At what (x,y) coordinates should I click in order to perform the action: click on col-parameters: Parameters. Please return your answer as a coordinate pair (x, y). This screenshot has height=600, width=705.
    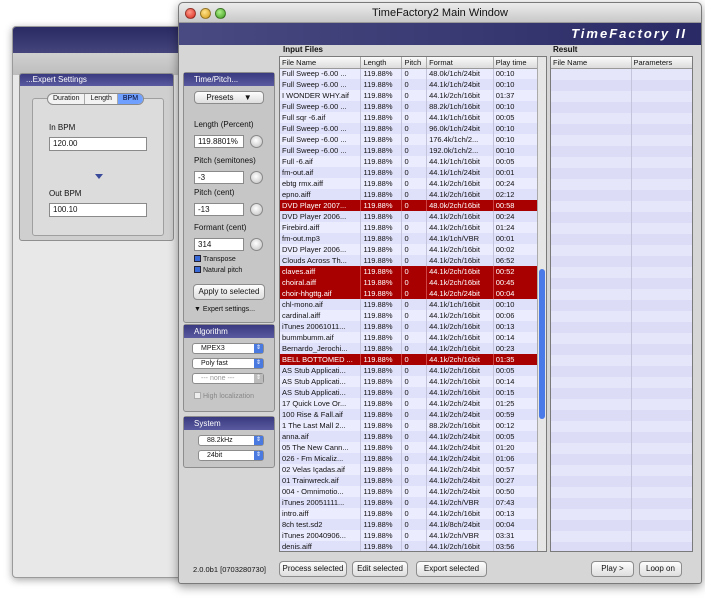
    Looking at the image, I should click on (661, 63).